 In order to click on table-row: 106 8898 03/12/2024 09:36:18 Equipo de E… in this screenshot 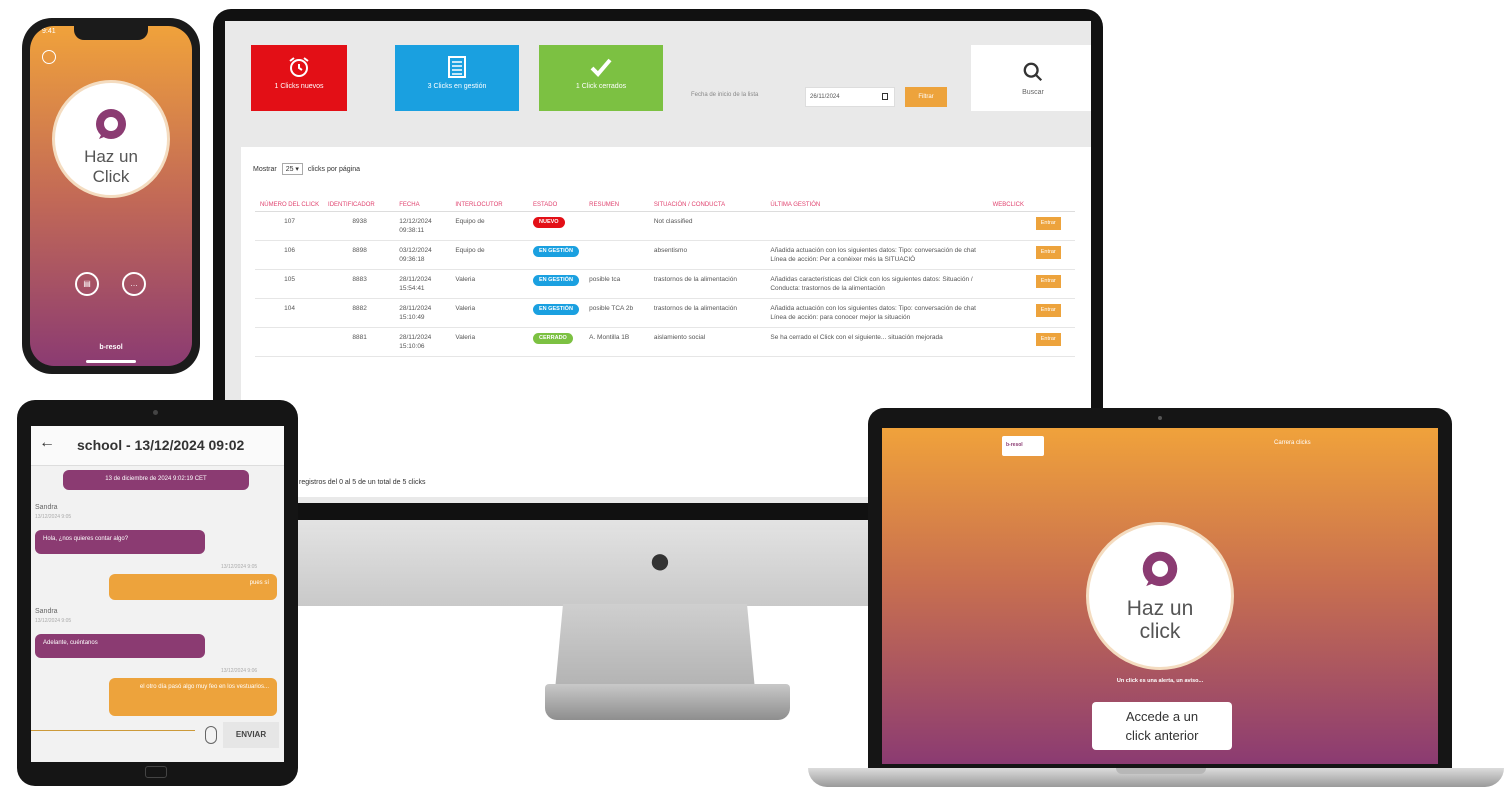, I will do `click(665, 255)`.